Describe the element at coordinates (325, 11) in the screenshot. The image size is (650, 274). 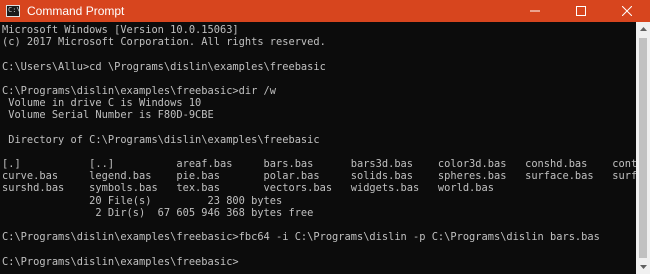
I see `title-bar: C:\ Command Prompt` at that location.